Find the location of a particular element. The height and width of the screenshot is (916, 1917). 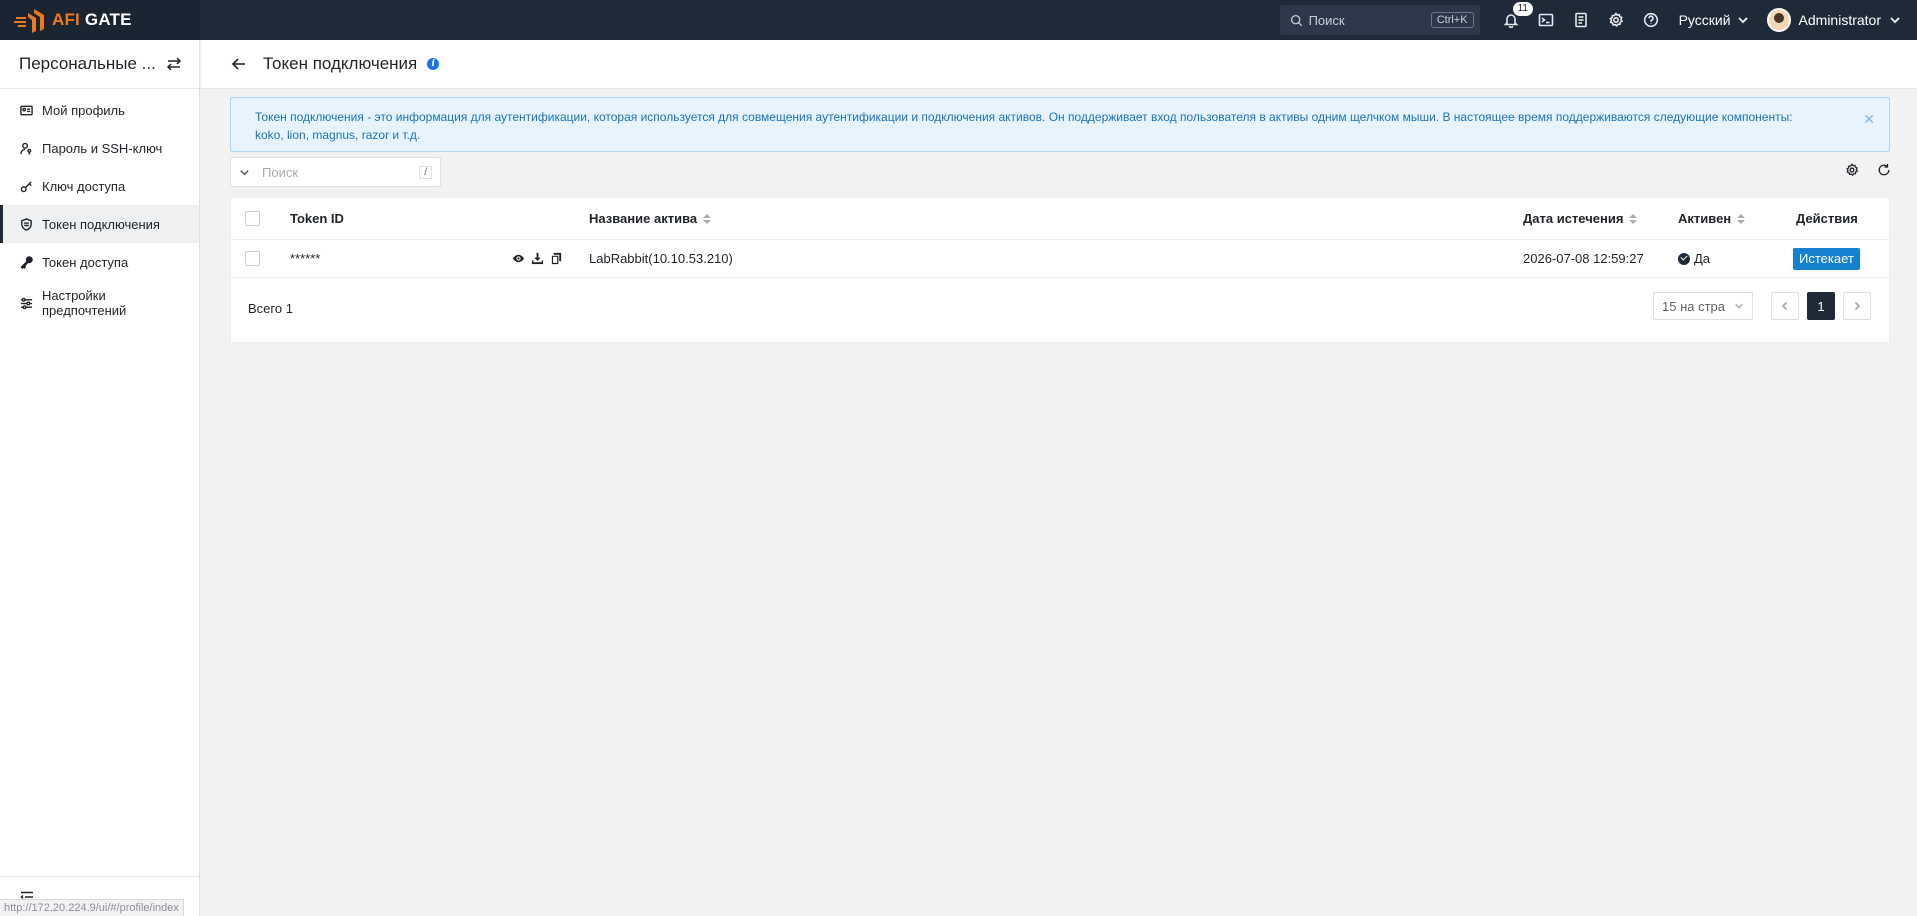

column-label: Название актива is located at coordinates (643, 218).